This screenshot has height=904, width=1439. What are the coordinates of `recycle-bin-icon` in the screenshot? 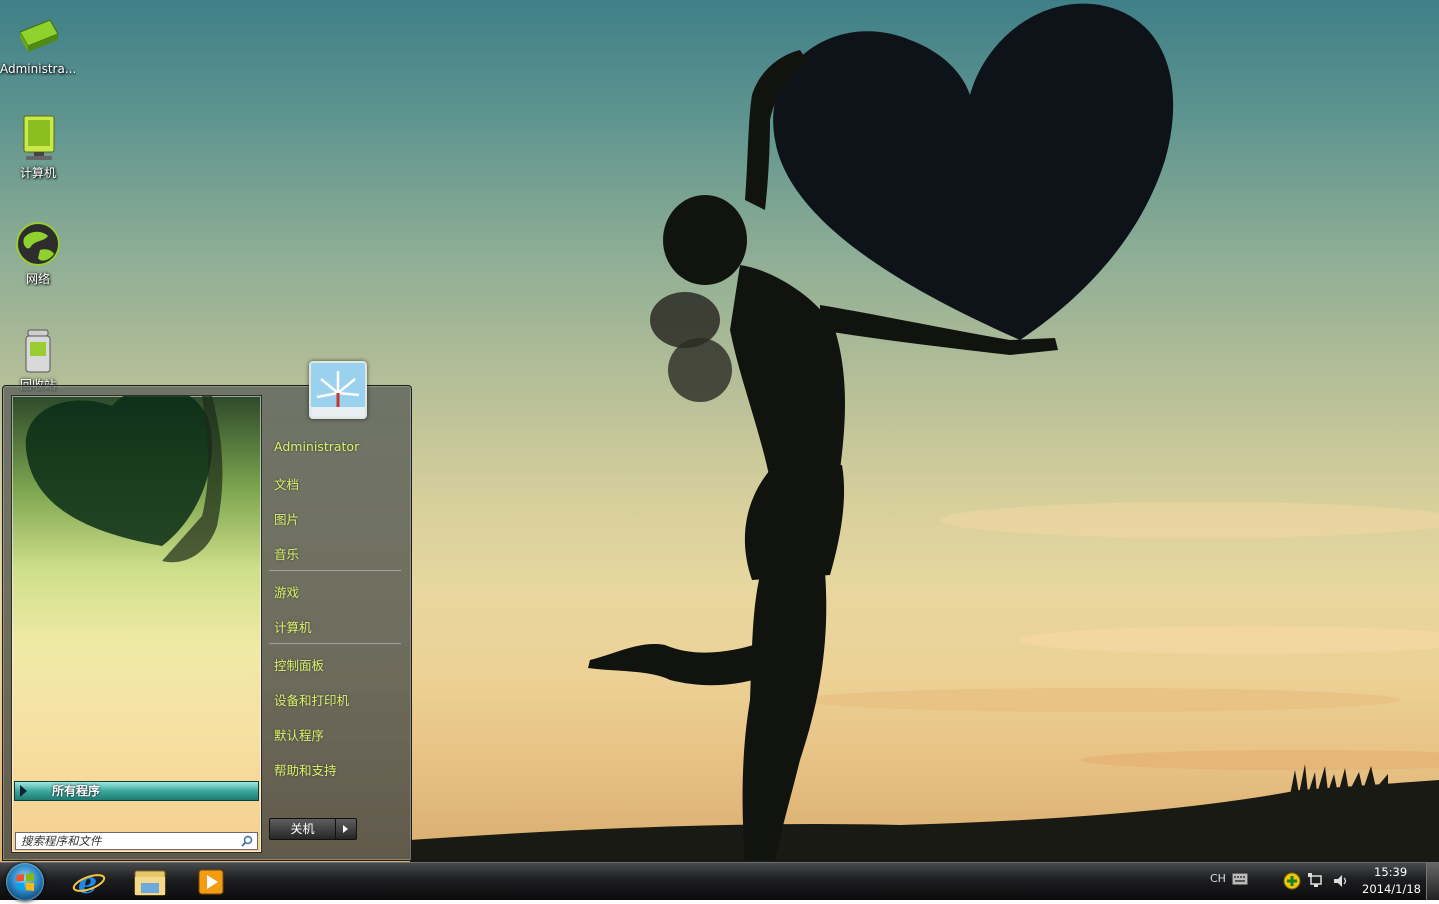 It's located at (38, 350).